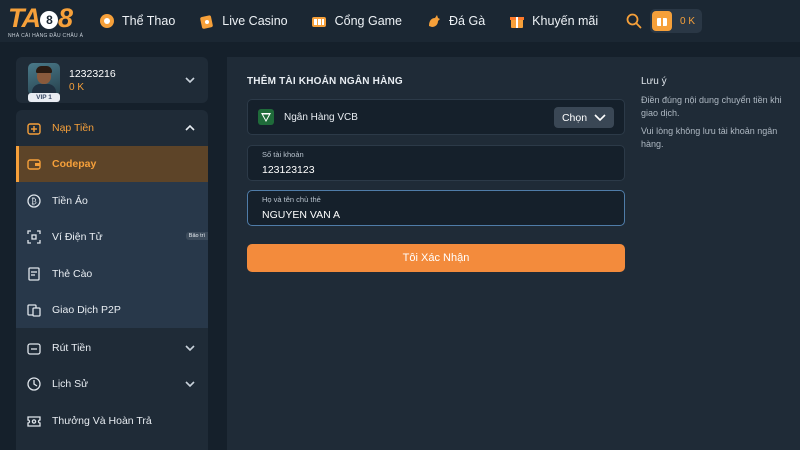 The width and height of the screenshot is (800, 450). I want to click on nav-item-live-casino: Live Casino, so click(243, 21).